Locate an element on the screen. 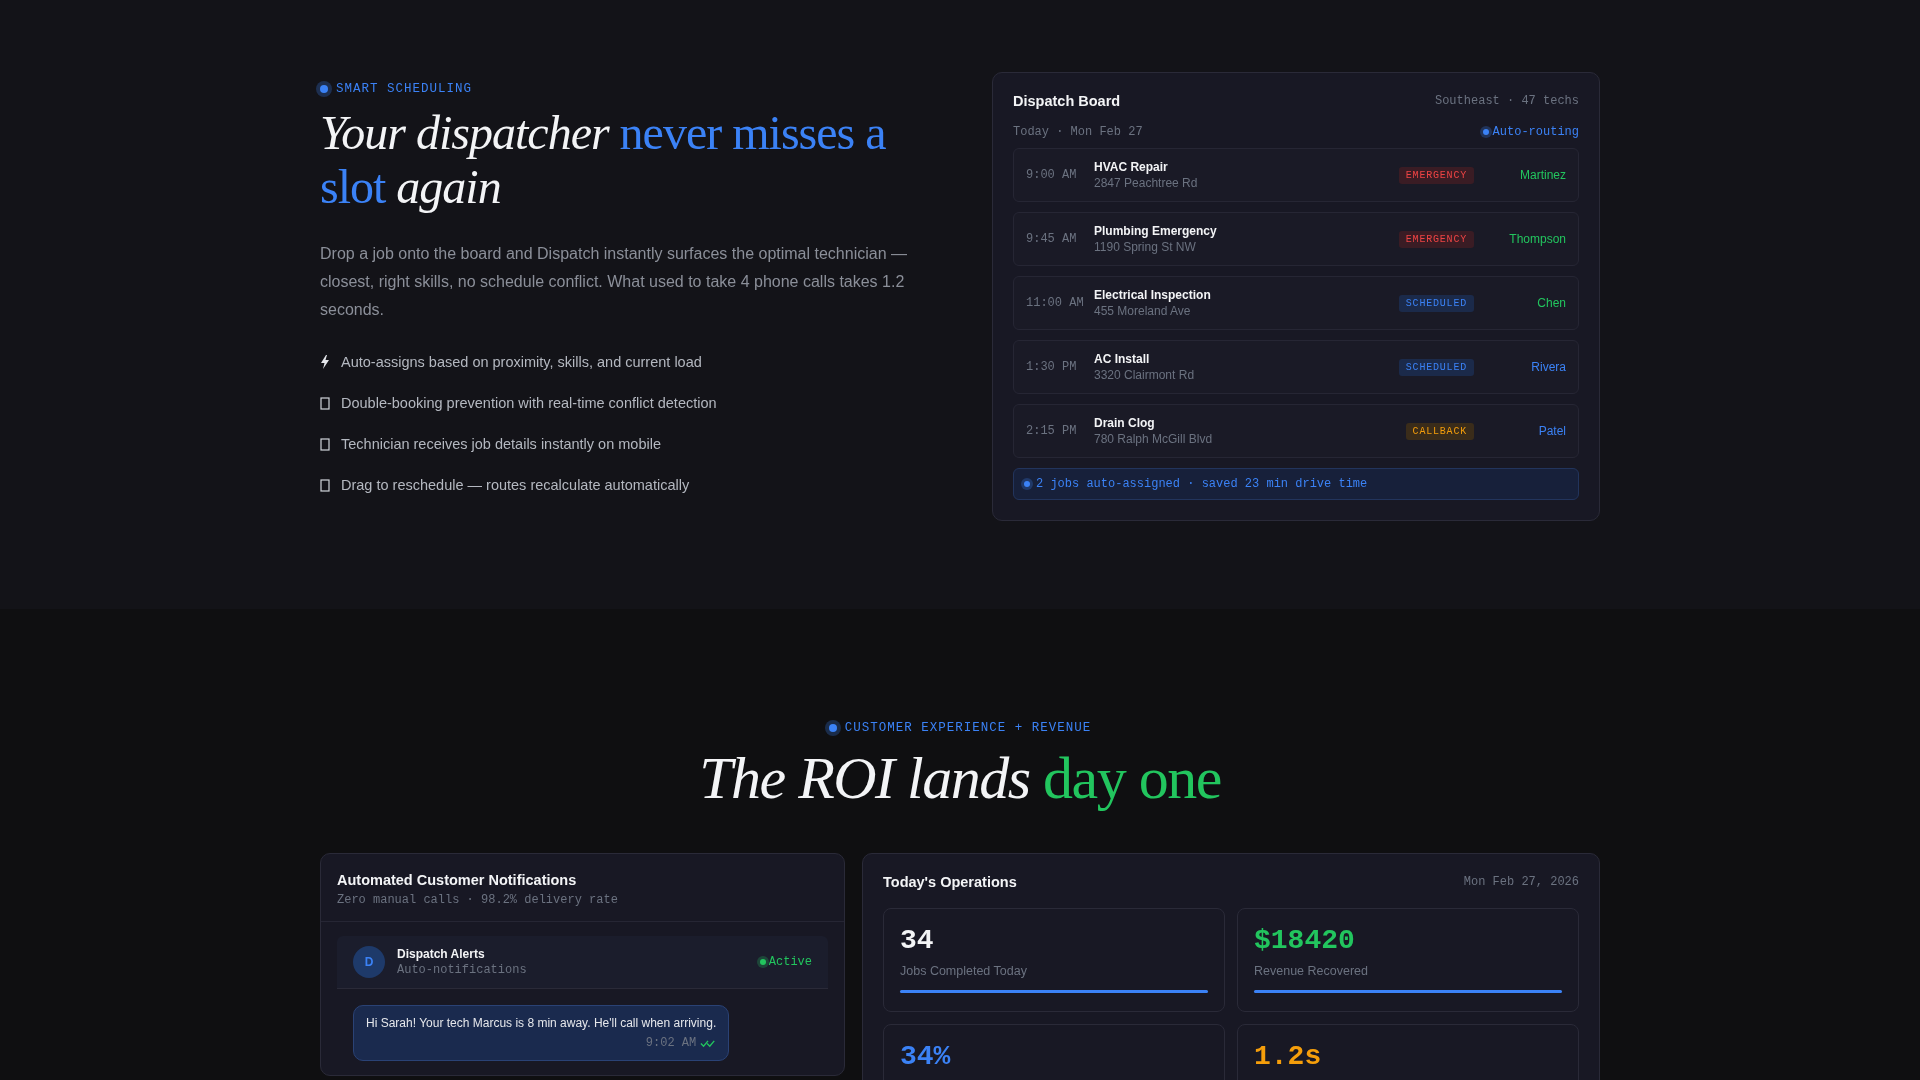  job-address: 3320 Clairmont Rd is located at coordinates (1145, 375).